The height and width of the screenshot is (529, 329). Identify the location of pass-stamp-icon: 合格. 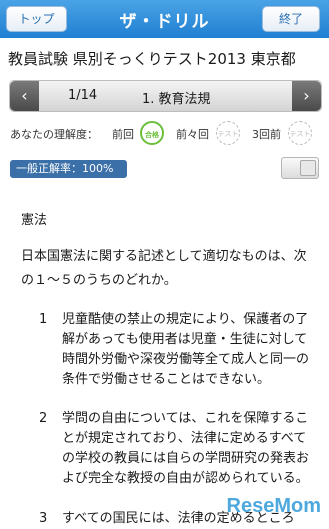
(152, 133).